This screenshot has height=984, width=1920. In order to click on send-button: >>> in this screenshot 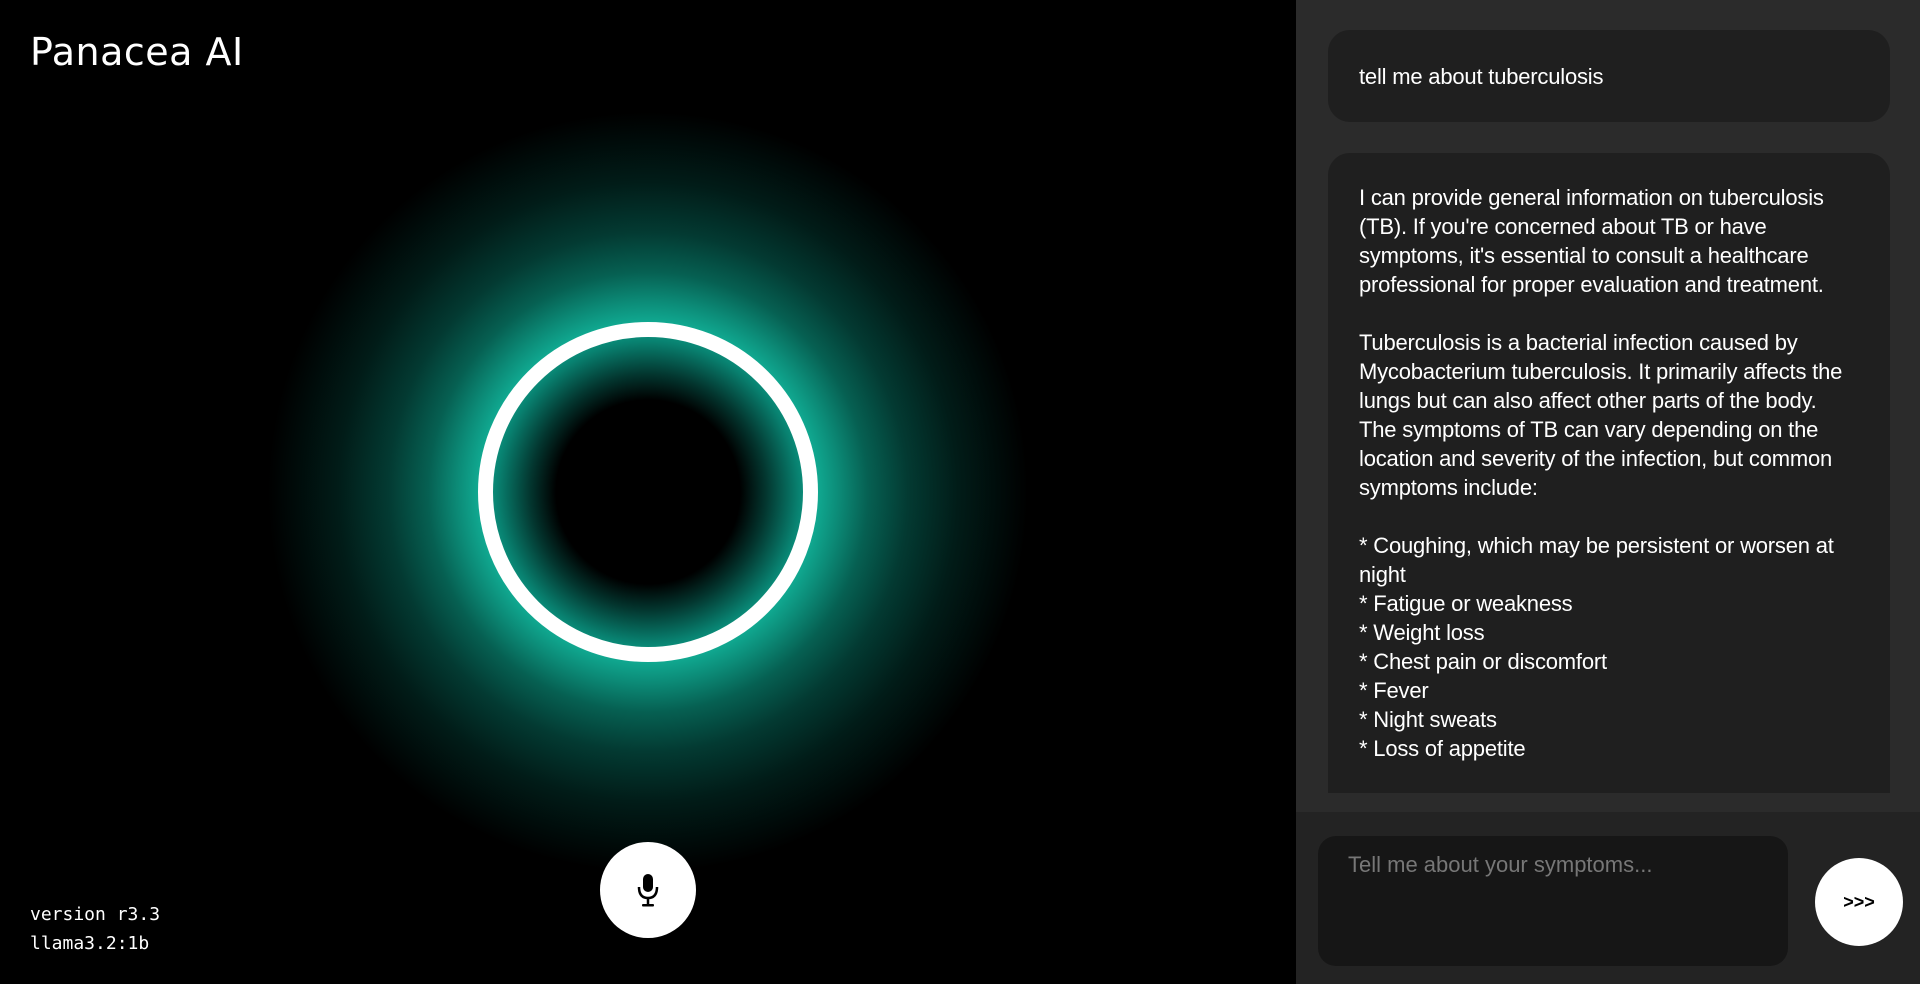, I will do `click(1859, 902)`.